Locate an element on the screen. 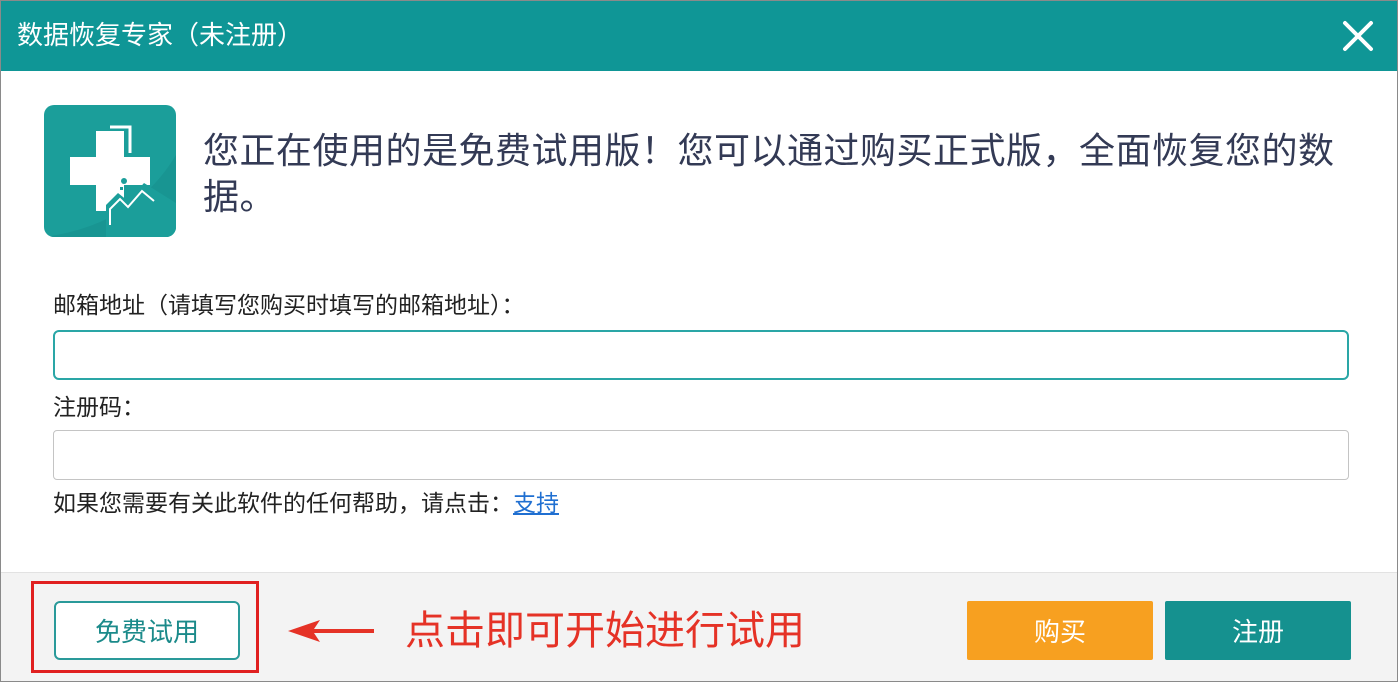  email-label: 邮箱地址（请填写您购买时填写的邮箱地址）： is located at coordinates (289, 306).